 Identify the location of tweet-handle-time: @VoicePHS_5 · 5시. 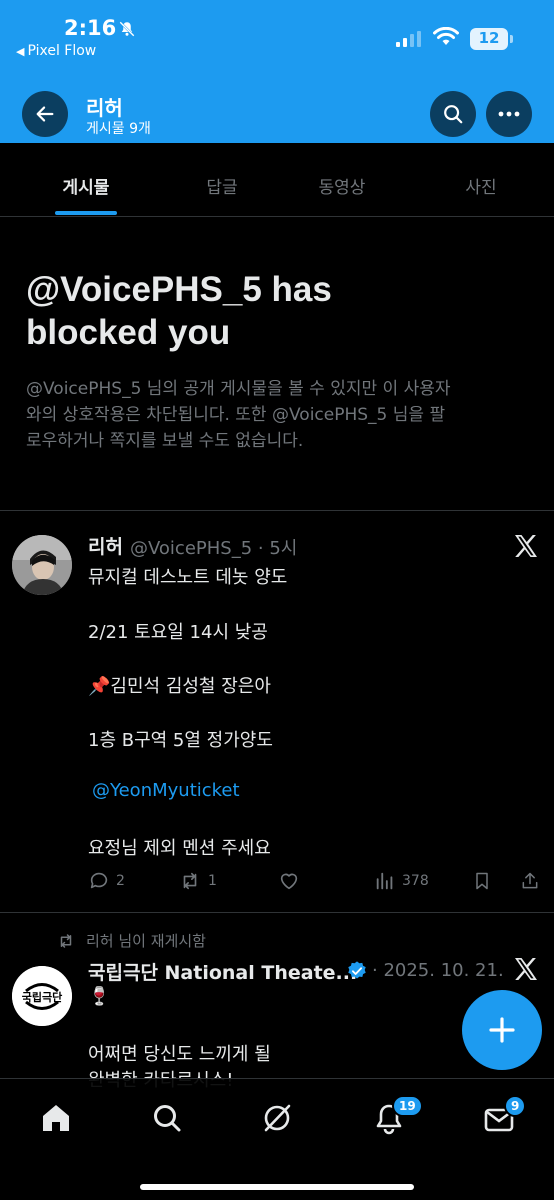
(213, 547).